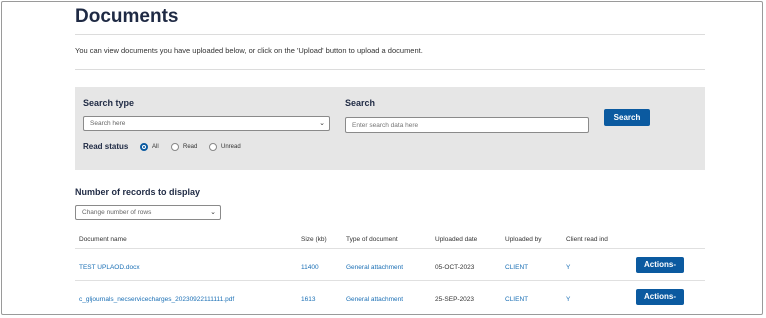 This screenshot has height=318, width=766. Describe the element at coordinates (523, 239) in the screenshot. I see `col-header-uploaded-by: Uploaded by` at that location.